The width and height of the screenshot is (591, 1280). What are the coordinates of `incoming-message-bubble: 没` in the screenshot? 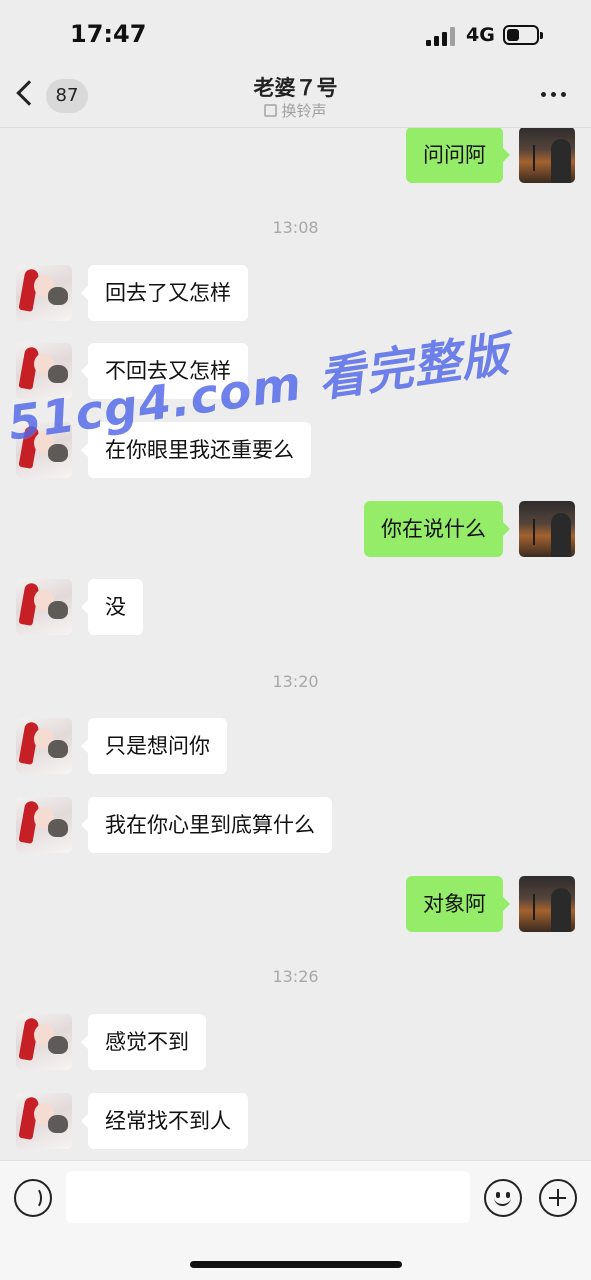 It's located at (112, 607).